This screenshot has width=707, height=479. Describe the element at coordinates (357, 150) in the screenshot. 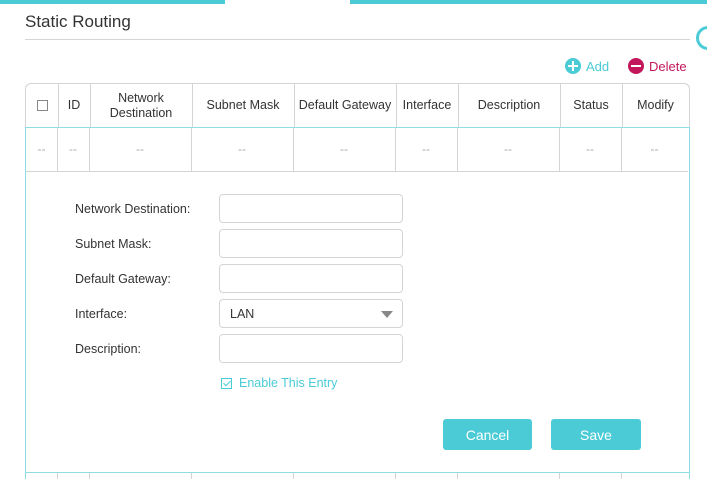

I see `table-row: -- -- -- -- -- -- -- -- --` at that location.